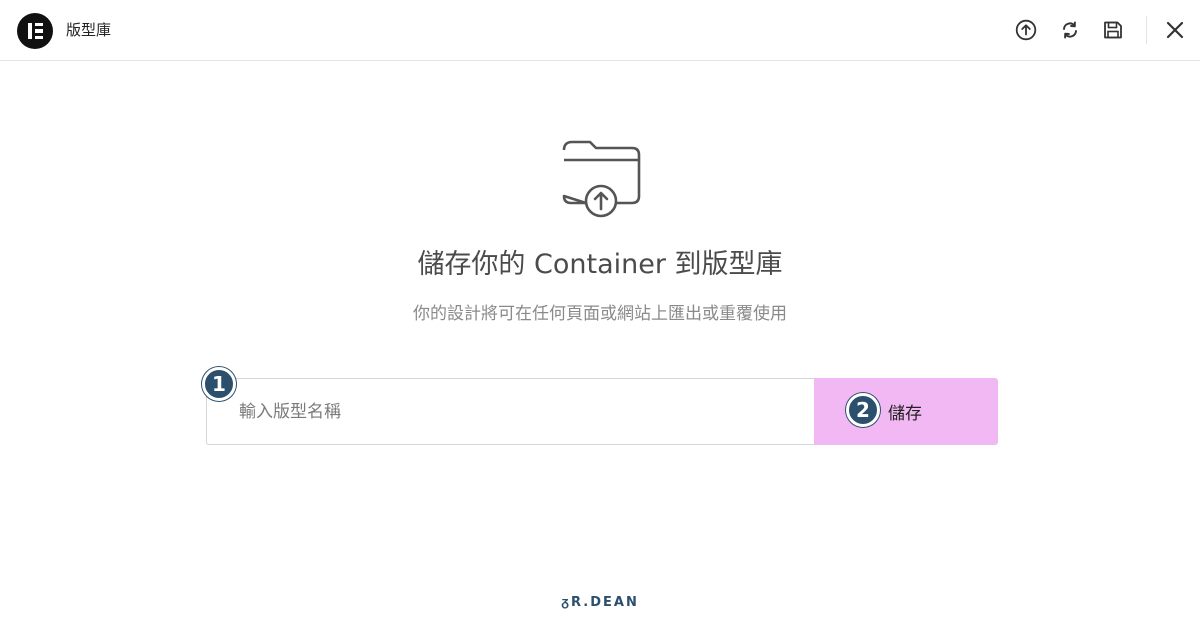 The height and width of the screenshot is (630, 1200). Describe the element at coordinates (35, 31) in the screenshot. I see `elementor-logo` at that location.